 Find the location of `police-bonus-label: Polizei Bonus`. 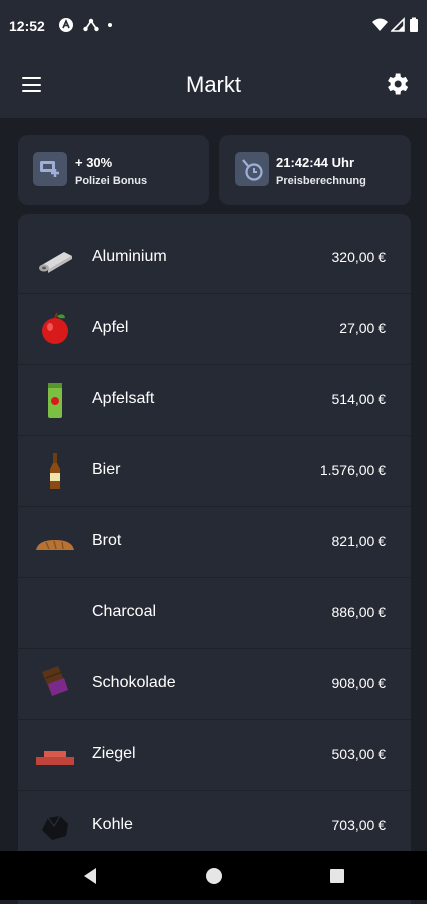

police-bonus-label: Polizei Bonus is located at coordinates (111, 181).